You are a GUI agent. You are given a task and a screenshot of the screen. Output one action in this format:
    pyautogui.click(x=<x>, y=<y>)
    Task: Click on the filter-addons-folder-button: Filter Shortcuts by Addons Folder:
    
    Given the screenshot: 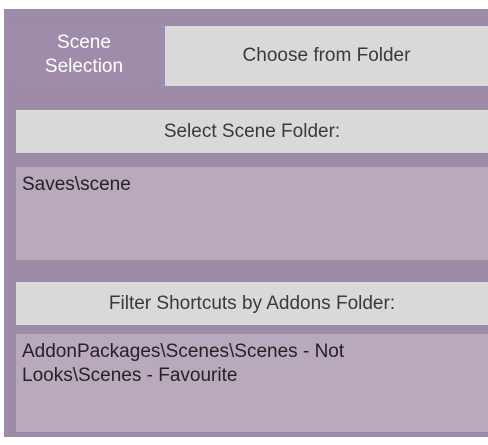 What is the action you would take?
    pyautogui.click(x=252, y=303)
    